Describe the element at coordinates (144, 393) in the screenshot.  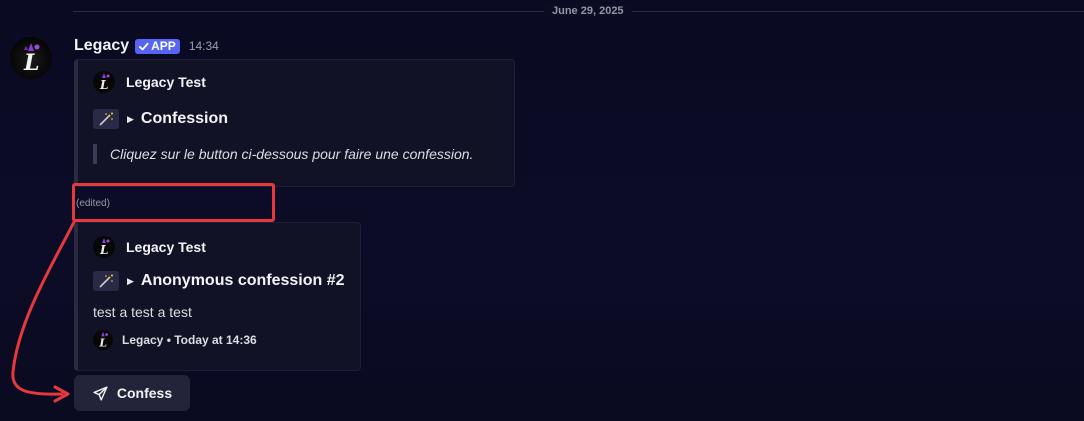
I see `confess-button-label: Confess` at that location.